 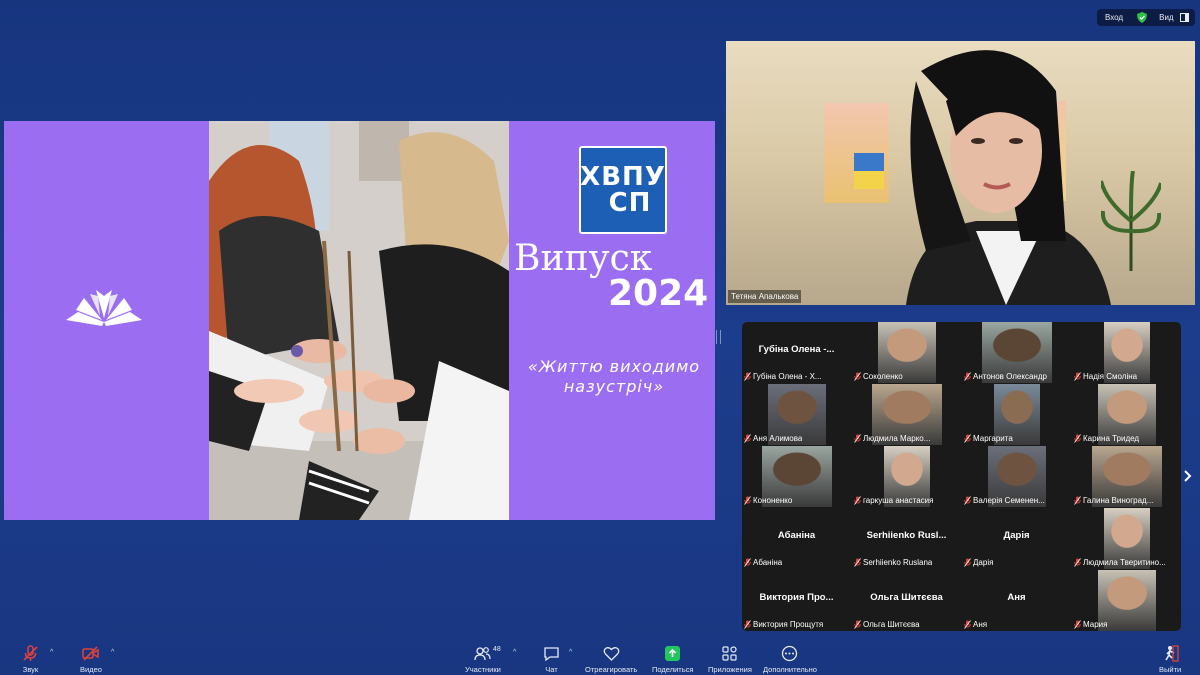 I want to click on participant-tile: гаркуша анастасия, so click(x=906, y=476).